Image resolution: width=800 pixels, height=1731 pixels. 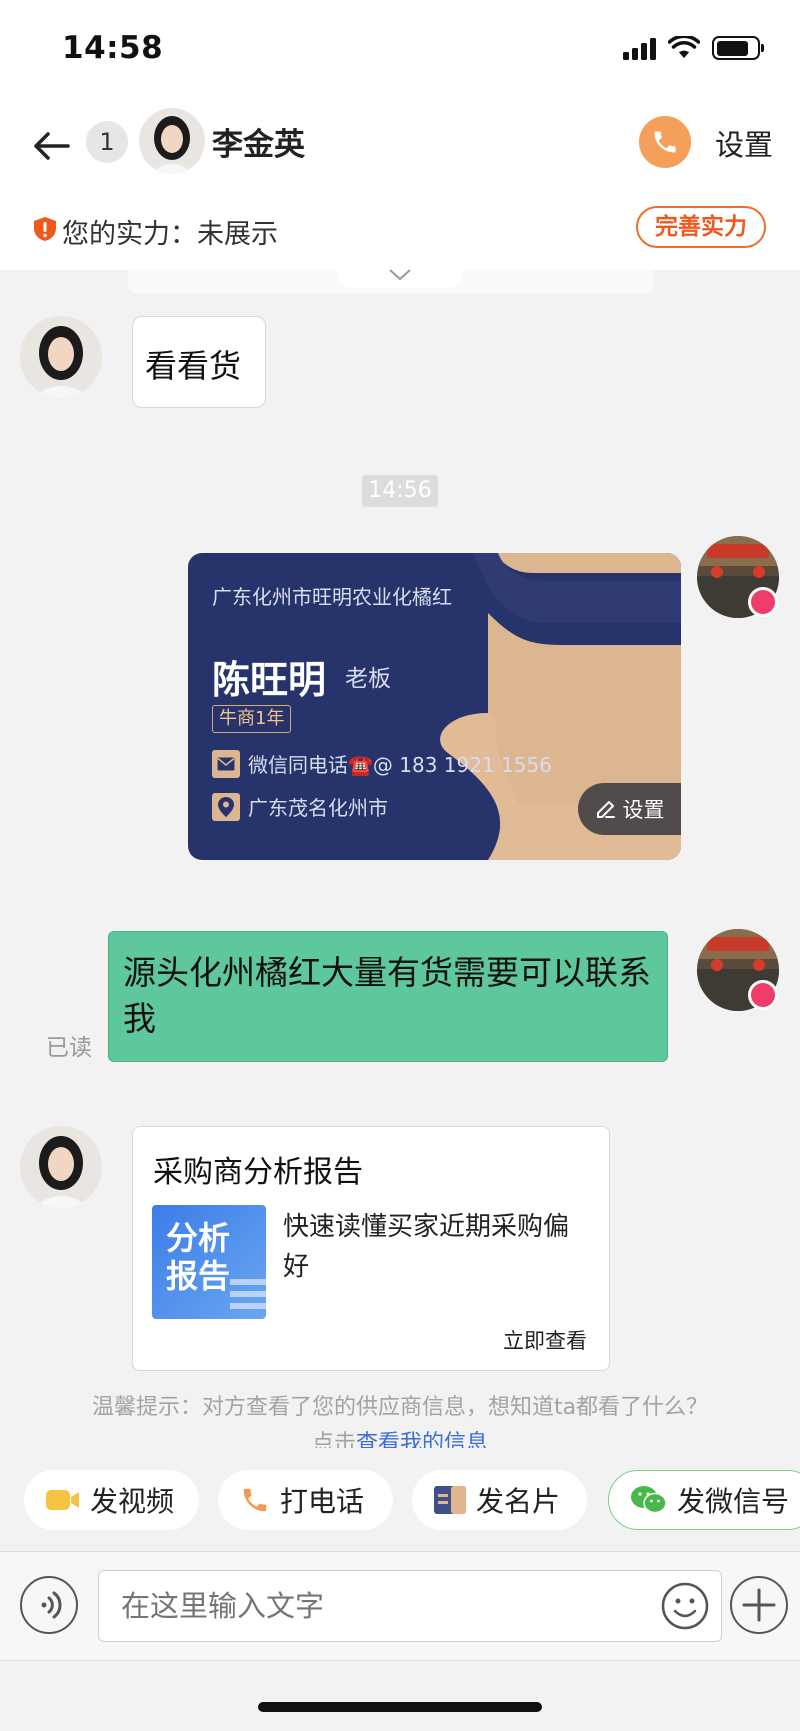 What do you see at coordinates (400, 1502) in the screenshot?
I see `quick-actions-bar: 发视频 打电话 发名片 发微信号` at bounding box center [400, 1502].